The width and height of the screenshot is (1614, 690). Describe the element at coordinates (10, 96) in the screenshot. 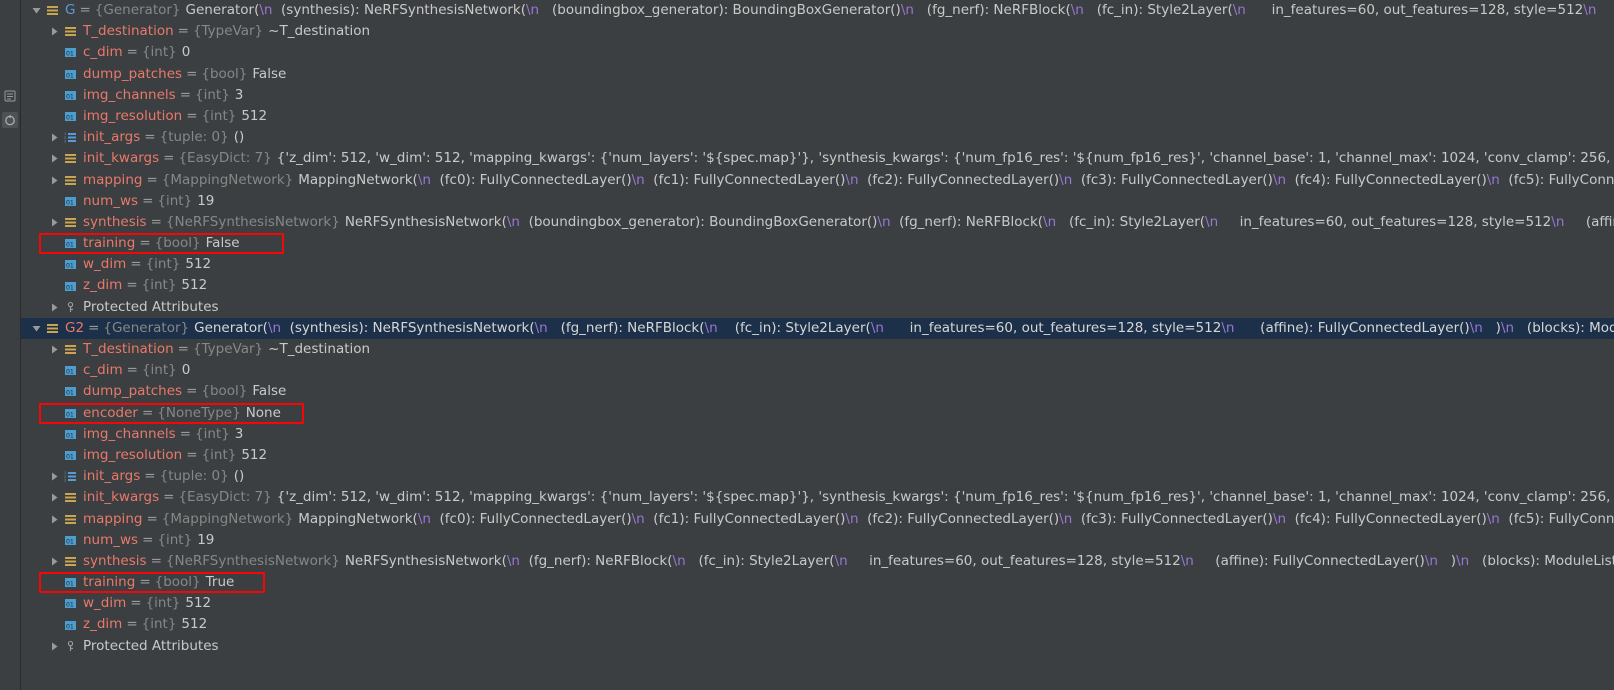

I see `variables-tab-icon` at that location.